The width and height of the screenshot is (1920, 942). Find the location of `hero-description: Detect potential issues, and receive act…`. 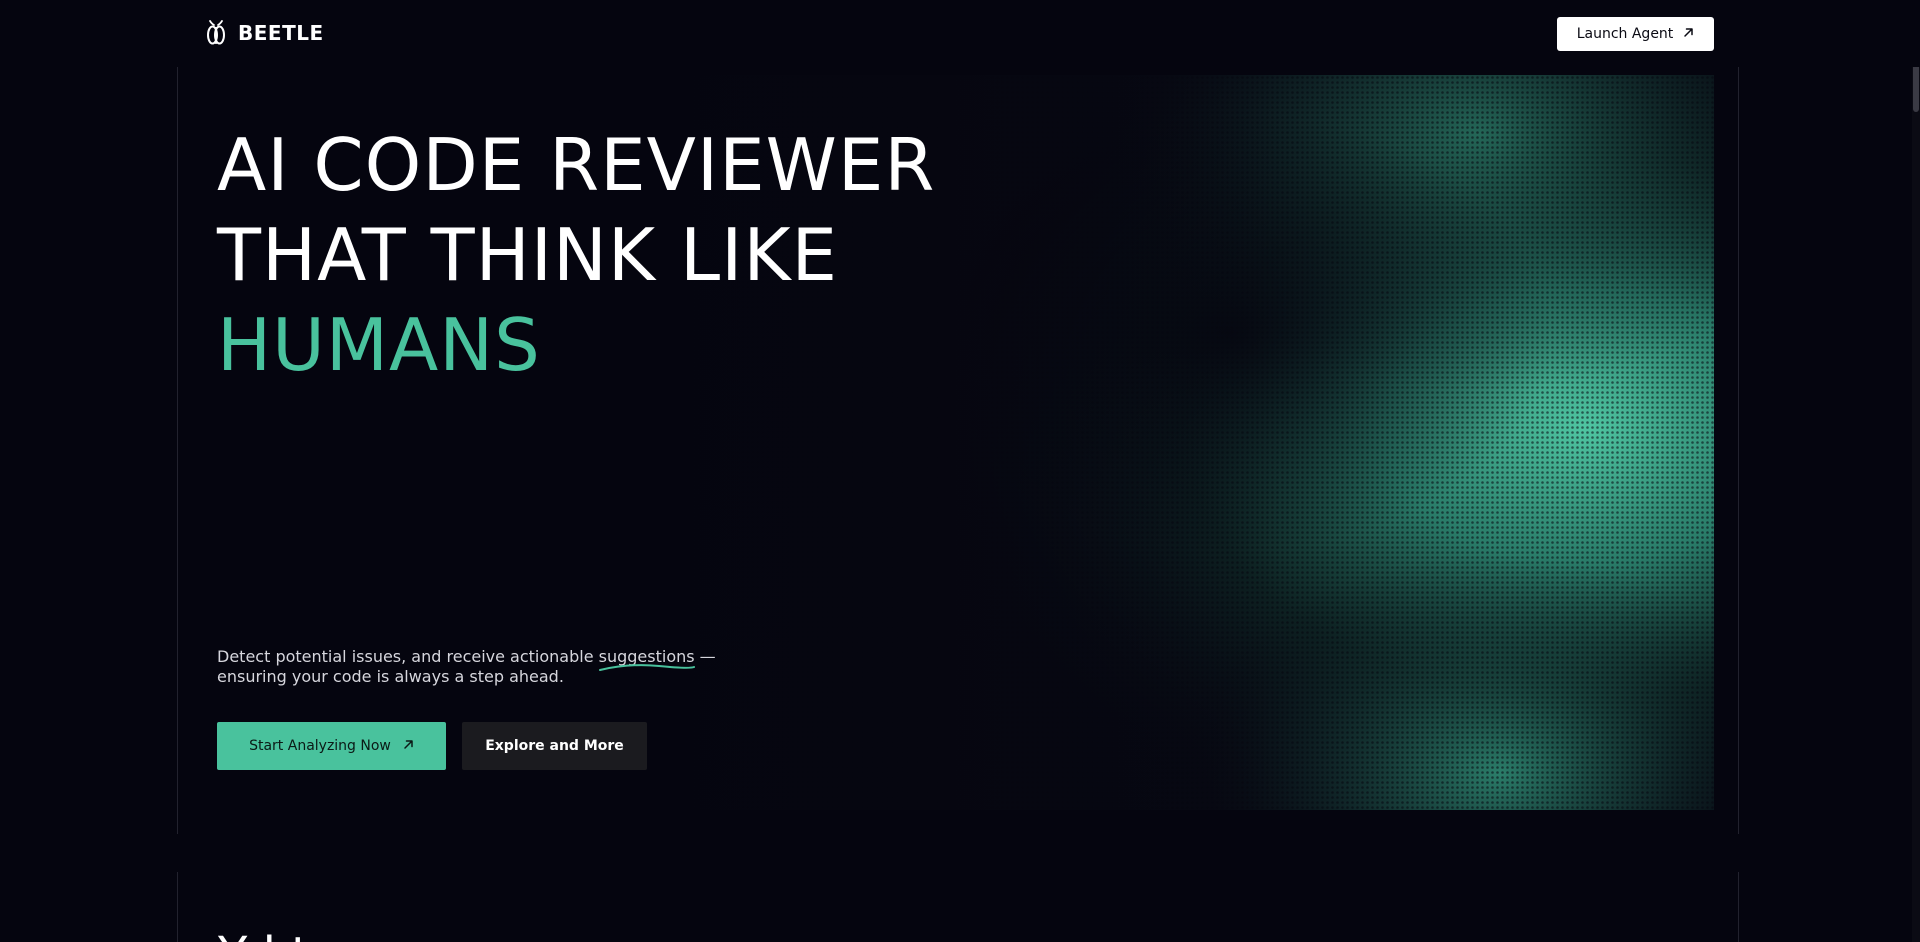

hero-description: Detect potential issues, and receive act… is located at coordinates (477, 667).